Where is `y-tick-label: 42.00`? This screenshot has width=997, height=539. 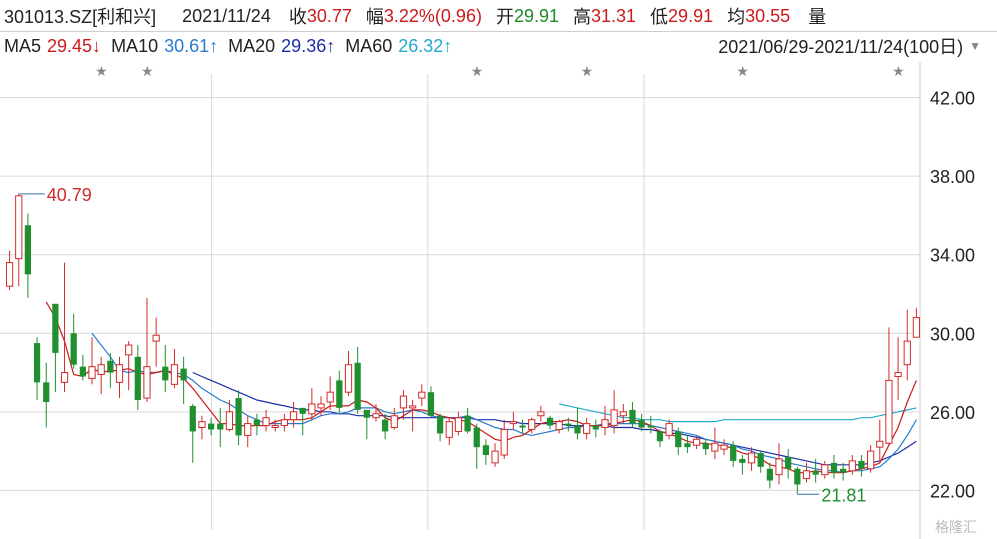
y-tick-label: 42.00 is located at coordinates (952, 99).